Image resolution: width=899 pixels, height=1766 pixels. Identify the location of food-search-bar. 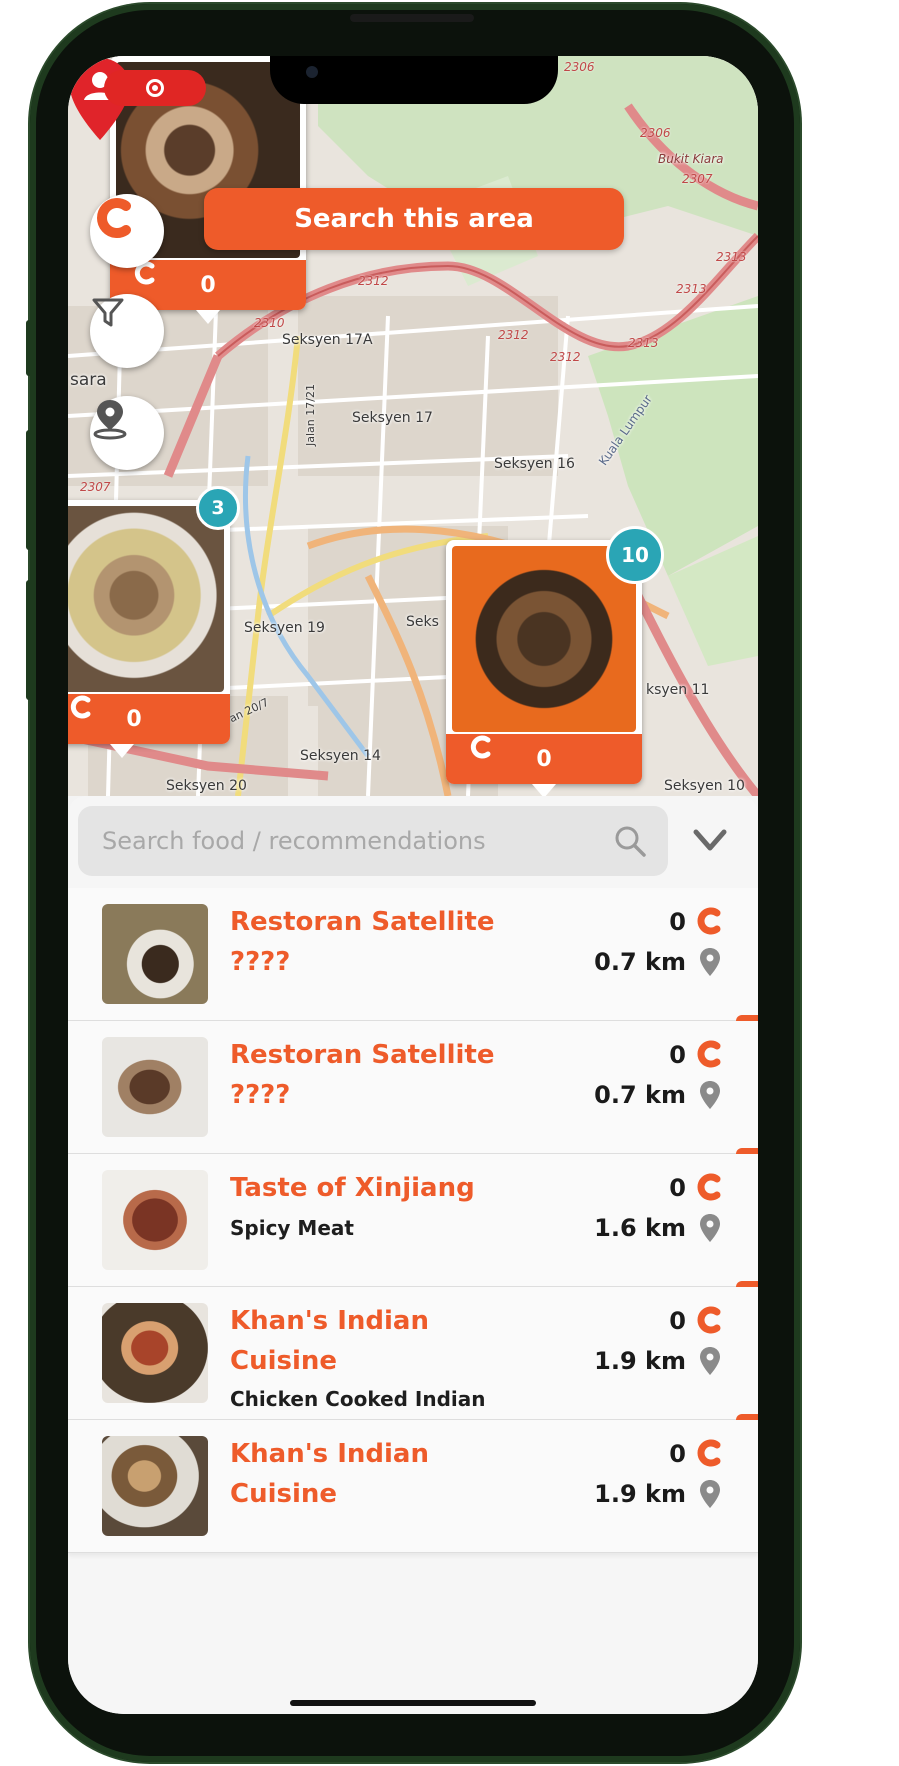
(373, 841).